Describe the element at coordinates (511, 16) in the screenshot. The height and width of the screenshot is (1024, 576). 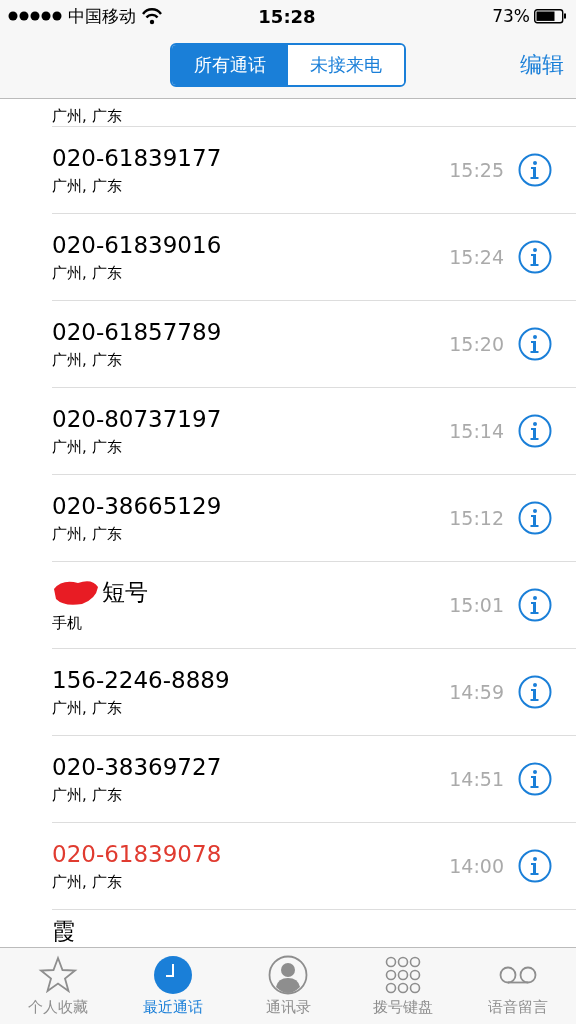
I see `battery-percent: 73%` at that location.